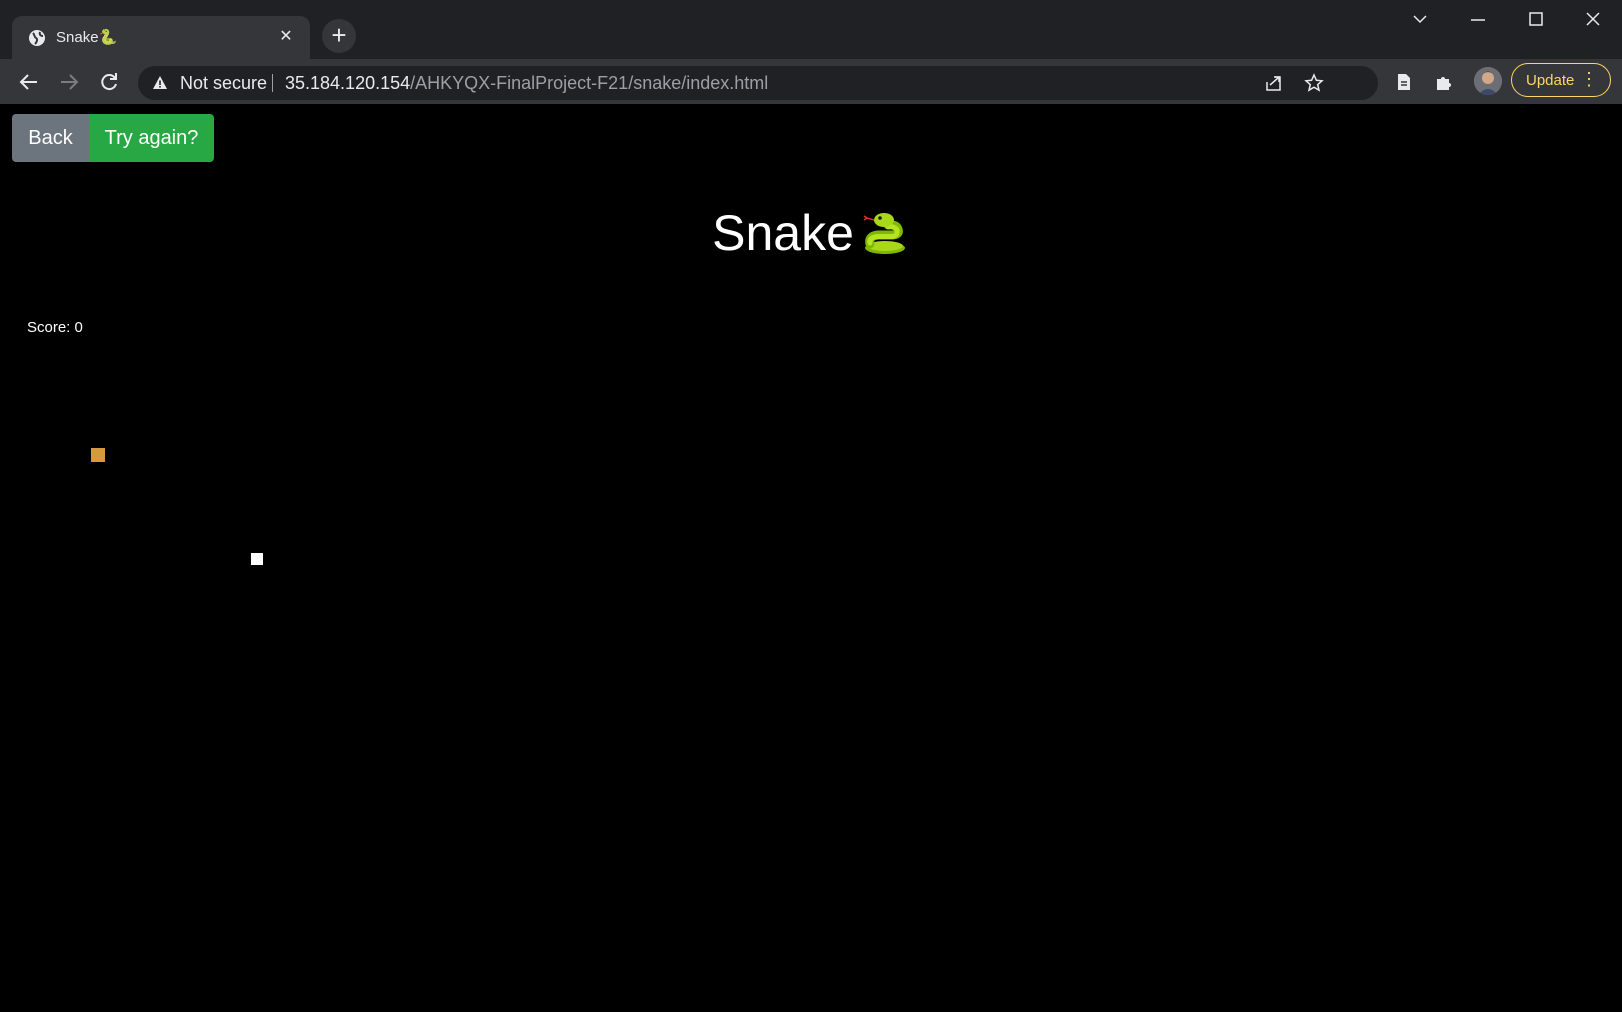 Image resolution: width=1622 pixels, height=1012 pixels. What do you see at coordinates (1314, 83) in the screenshot?
I see `star-icon` at bounding box center [1314, 83].